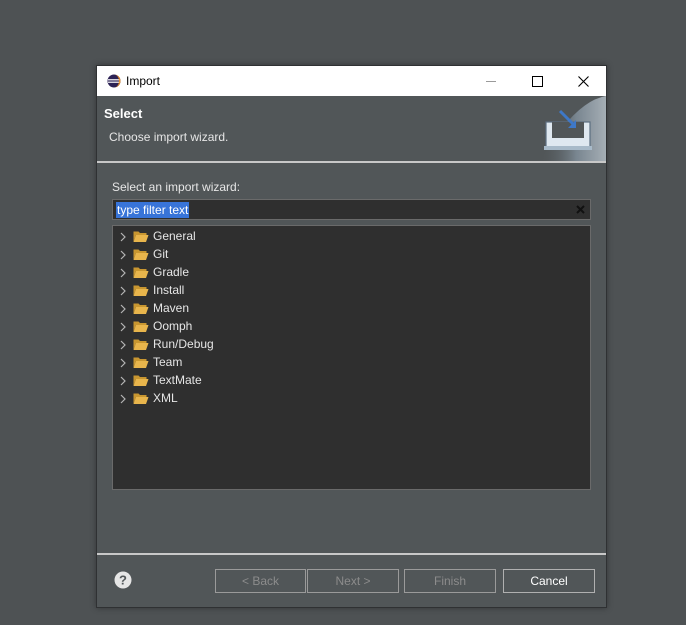  Describe the element at coordinates (161, 254) in the screenshot. I see `tree-item-label: Git` at that location.